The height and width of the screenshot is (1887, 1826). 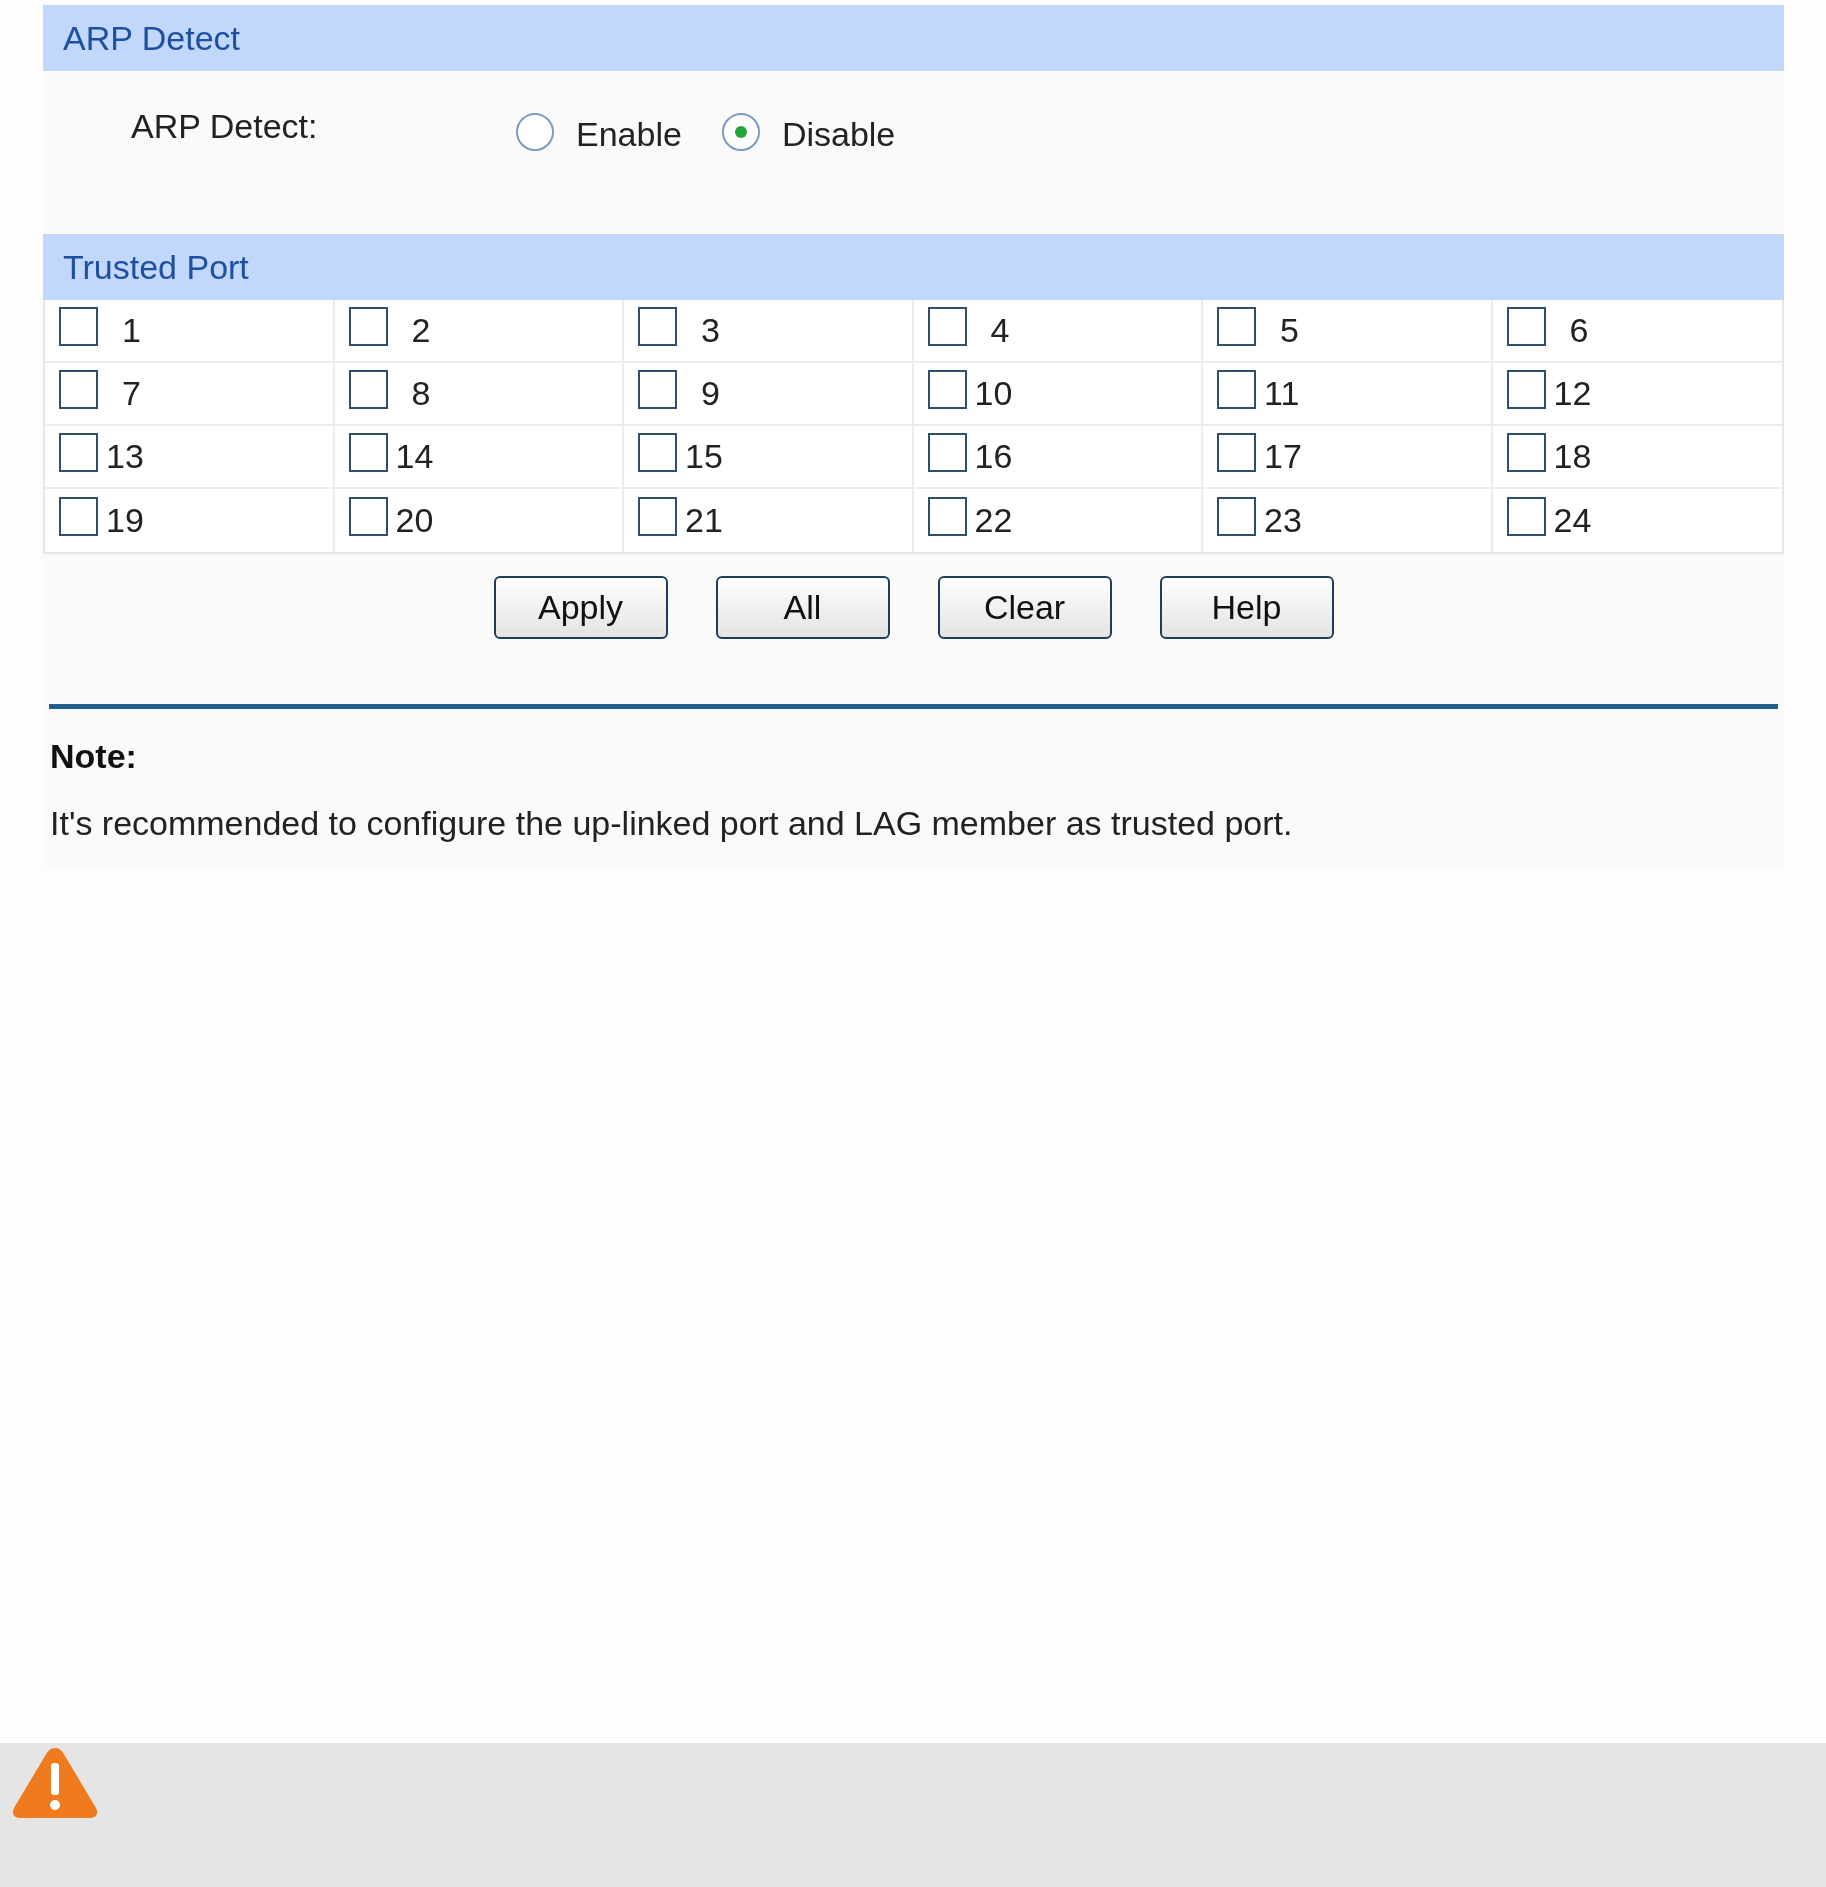 What do you see at coordinates (1000, 330) in the screenshot?
I see `port-number: 4` at bounding box center [1000, 330].